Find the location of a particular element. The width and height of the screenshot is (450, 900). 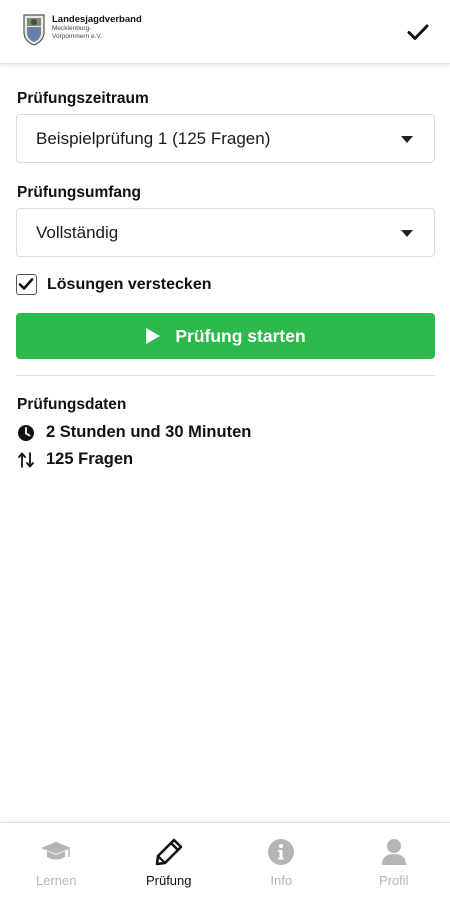

divider is located at coordinates (225, 375).